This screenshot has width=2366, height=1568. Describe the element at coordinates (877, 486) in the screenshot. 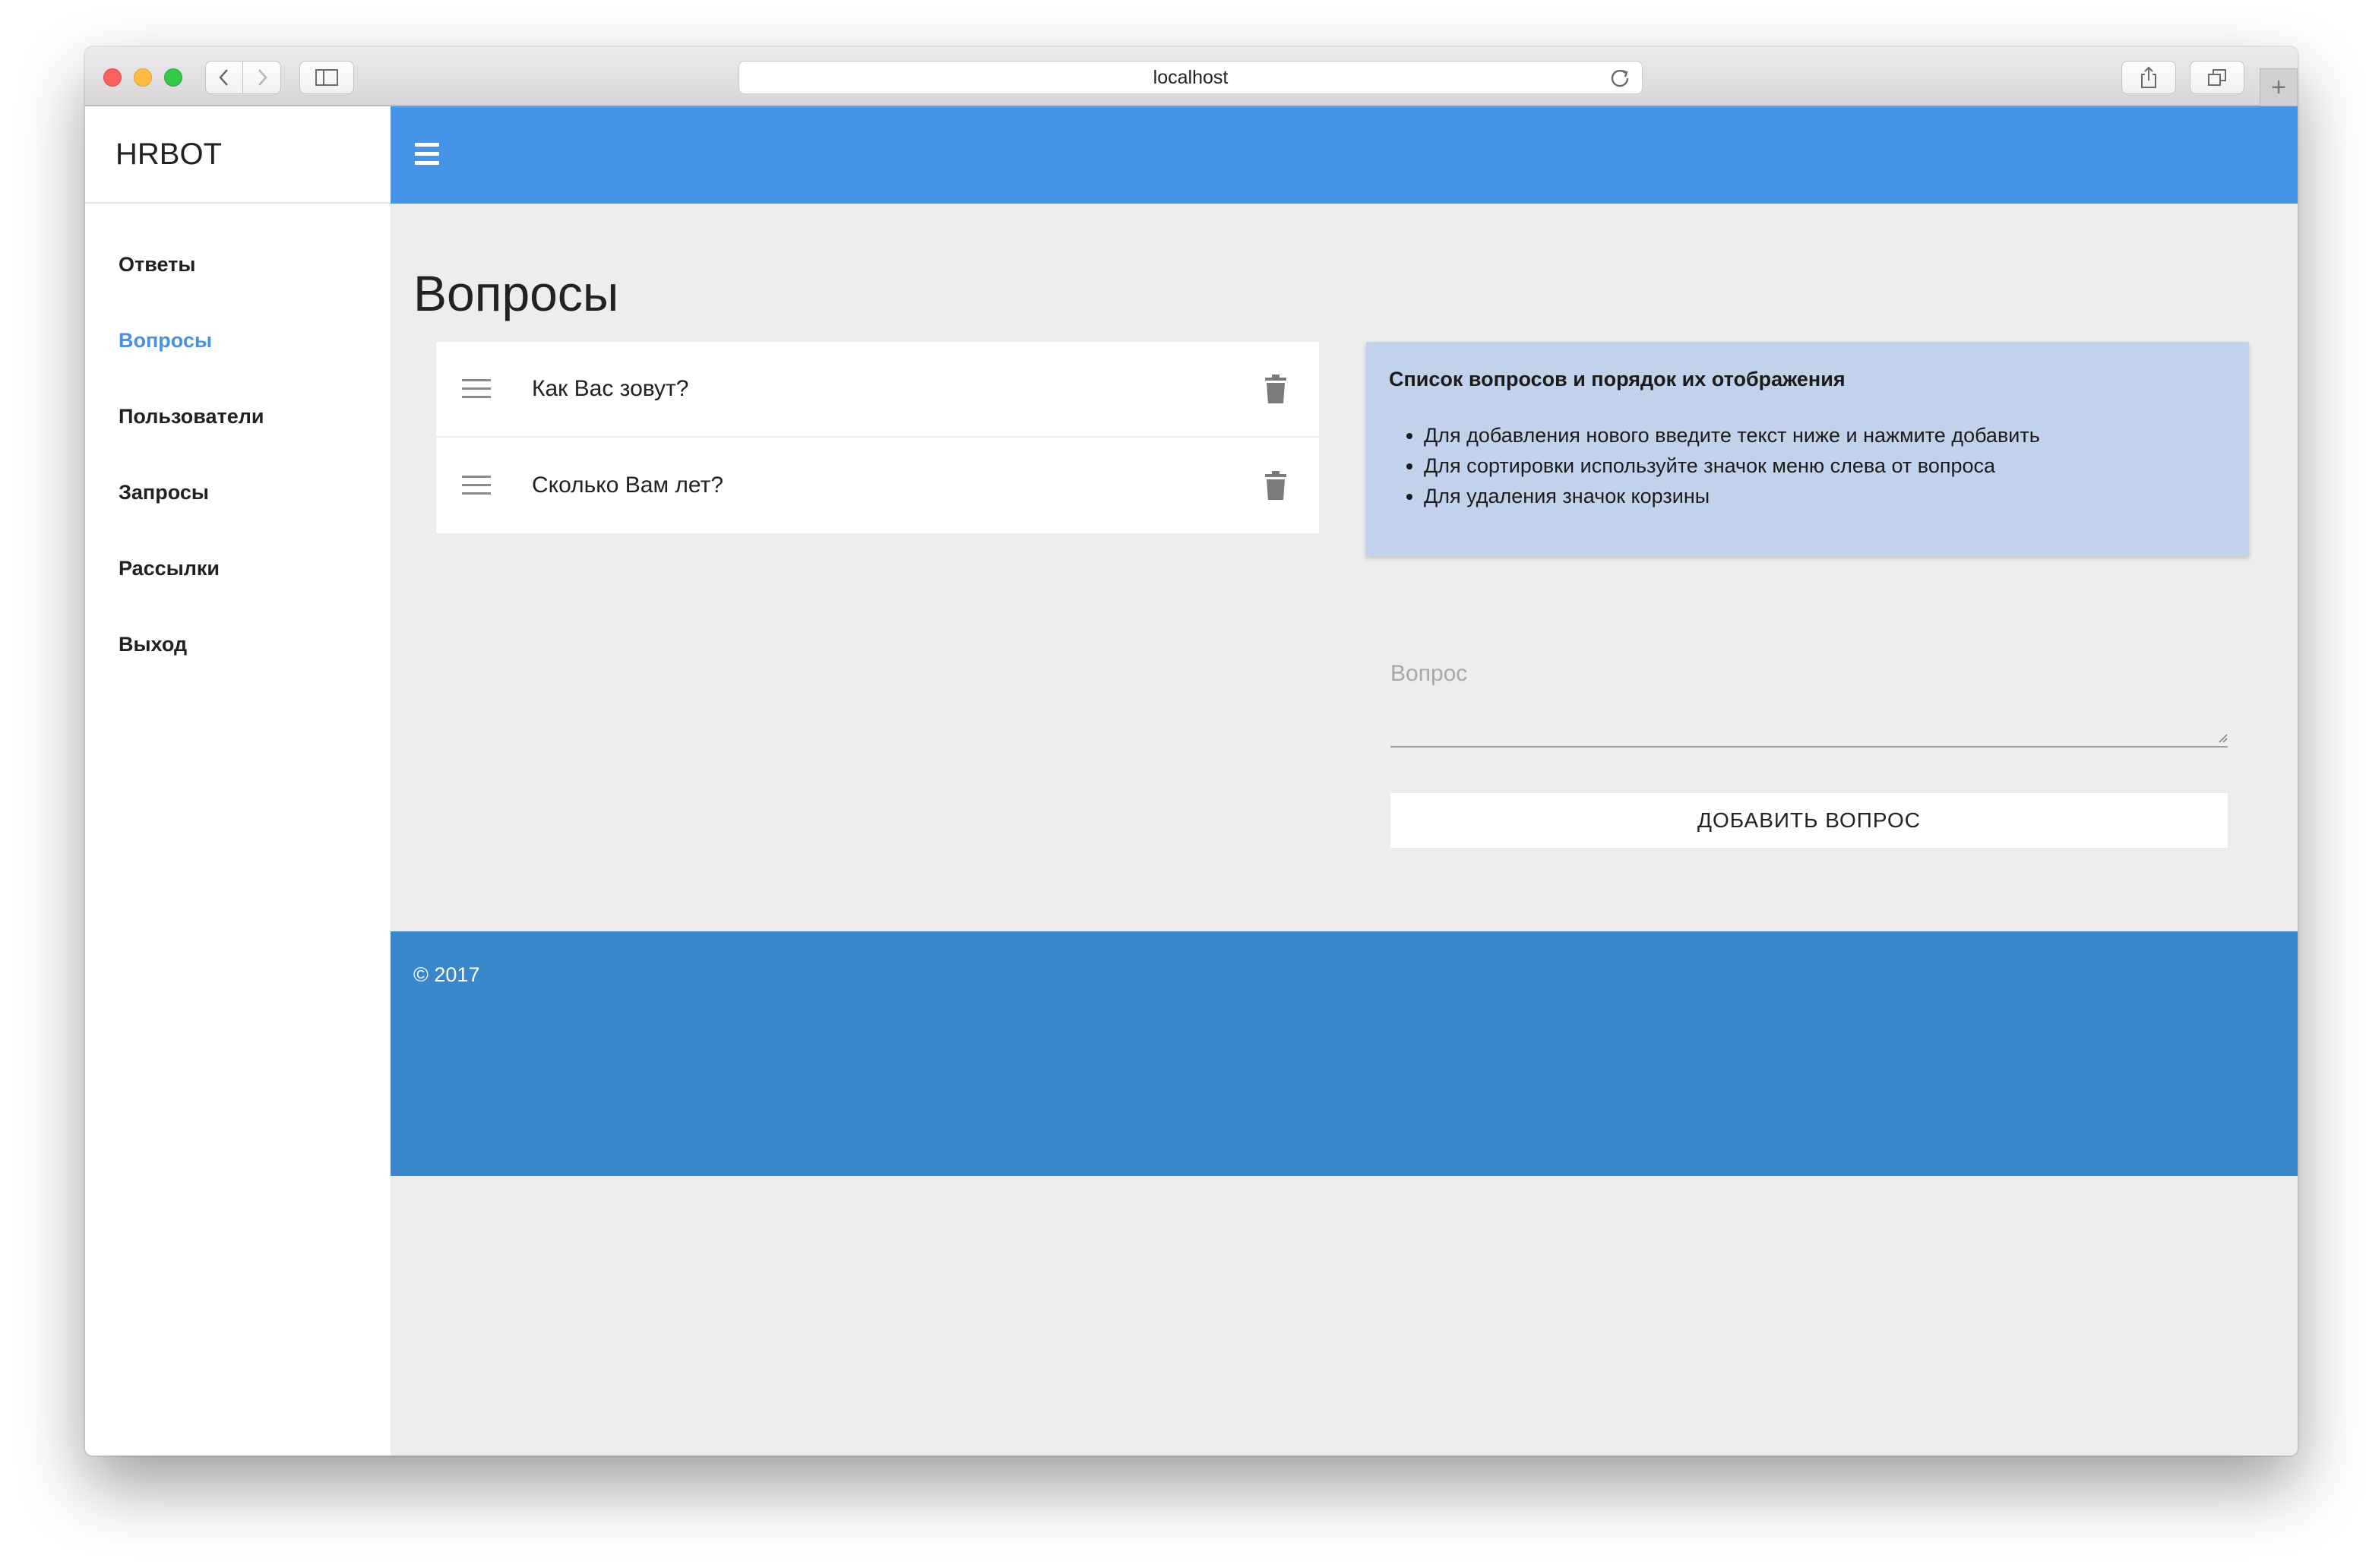

I see `question-row: Сколько Вам лет?` at that location.